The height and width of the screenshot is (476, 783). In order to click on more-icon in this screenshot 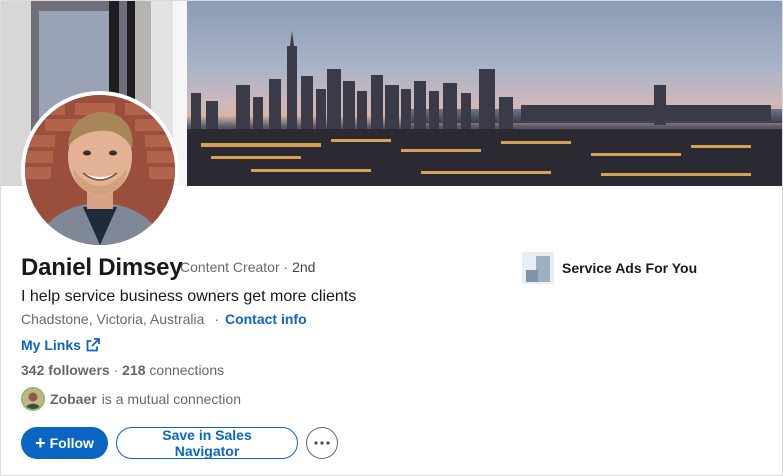, I will do `click(322, 443)`.